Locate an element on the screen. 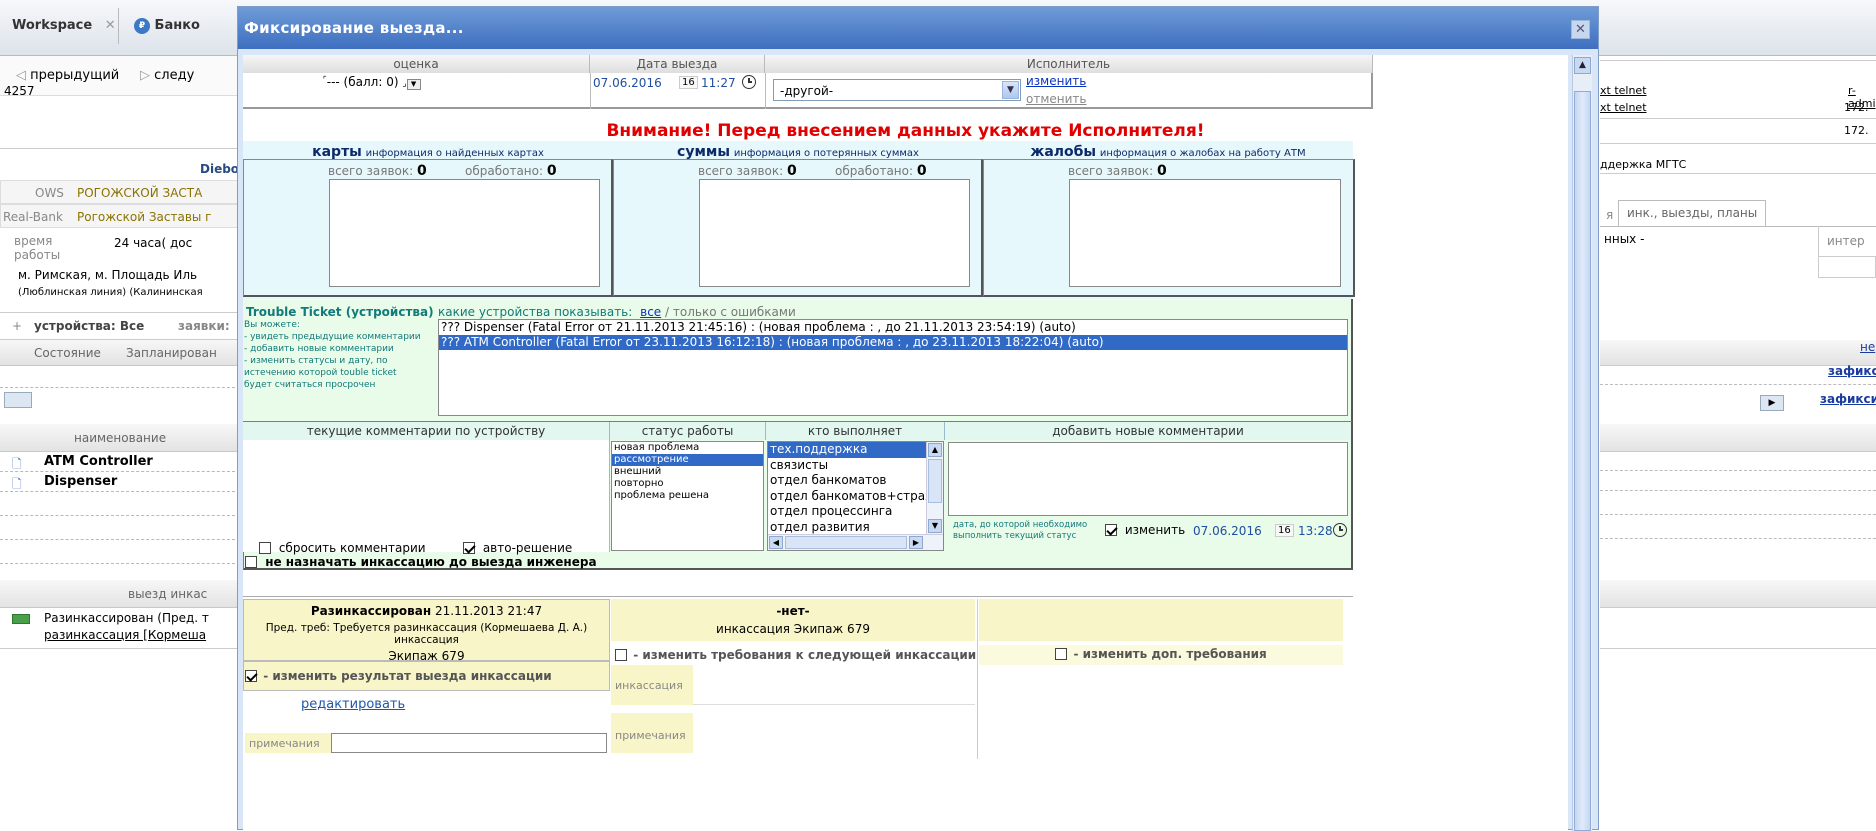 This screenshot has height=831, width=1876. sums-subtitle: информация о потерянных суммах is located at coordinates (826, 153).